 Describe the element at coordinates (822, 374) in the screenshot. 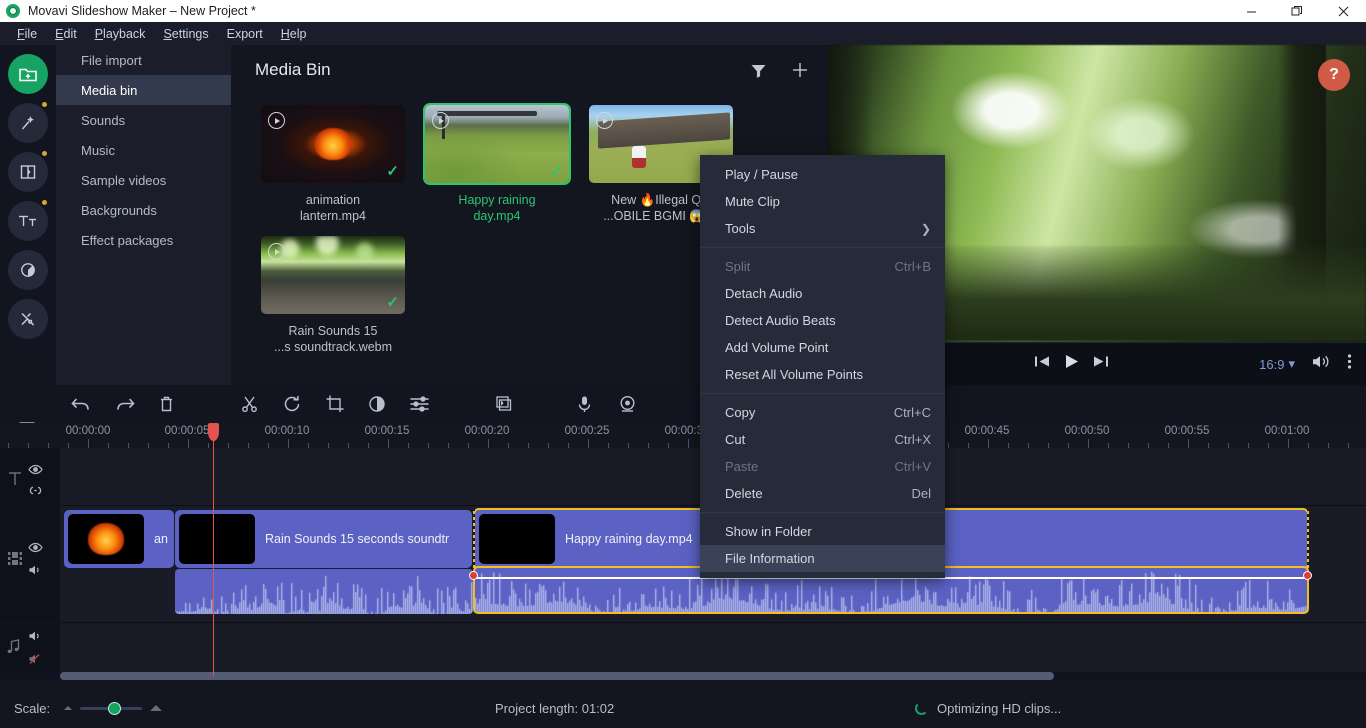

I see `context-menu-item: Reset All Volume Points` at that location.